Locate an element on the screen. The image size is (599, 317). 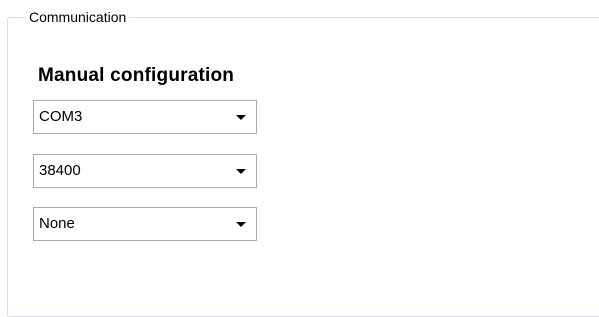
manual-configuration-heading: Manual configuration is located at coordinates (136, 75).